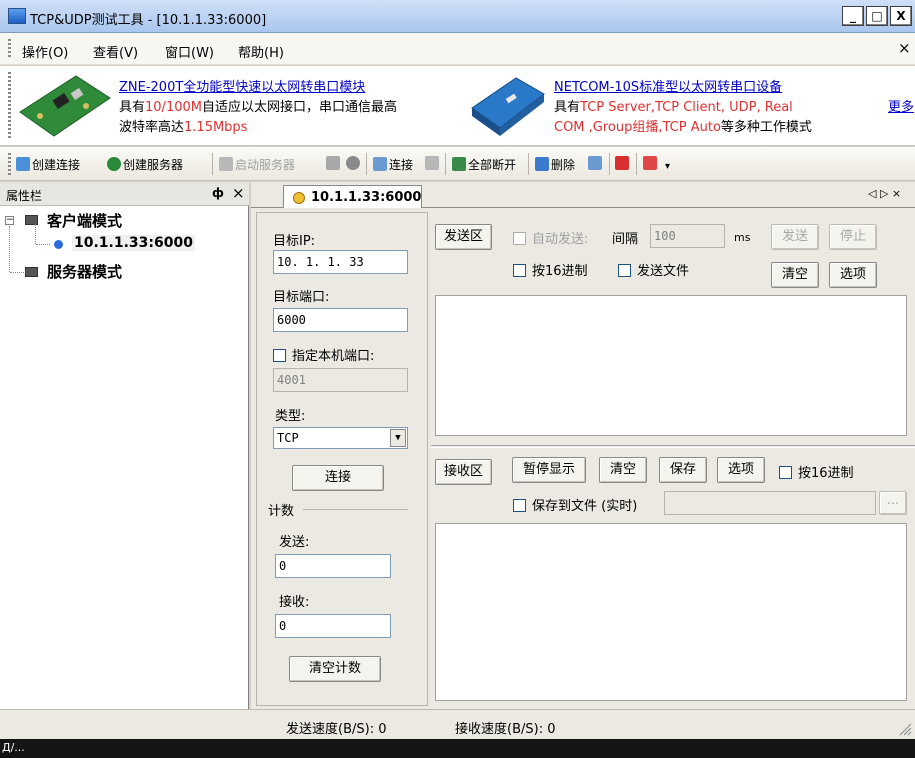 Image resolution: width=915 pixels, height=758 pixels. I want to click on local-port-checkbox: 指定本机端口:, so click(323, 354).